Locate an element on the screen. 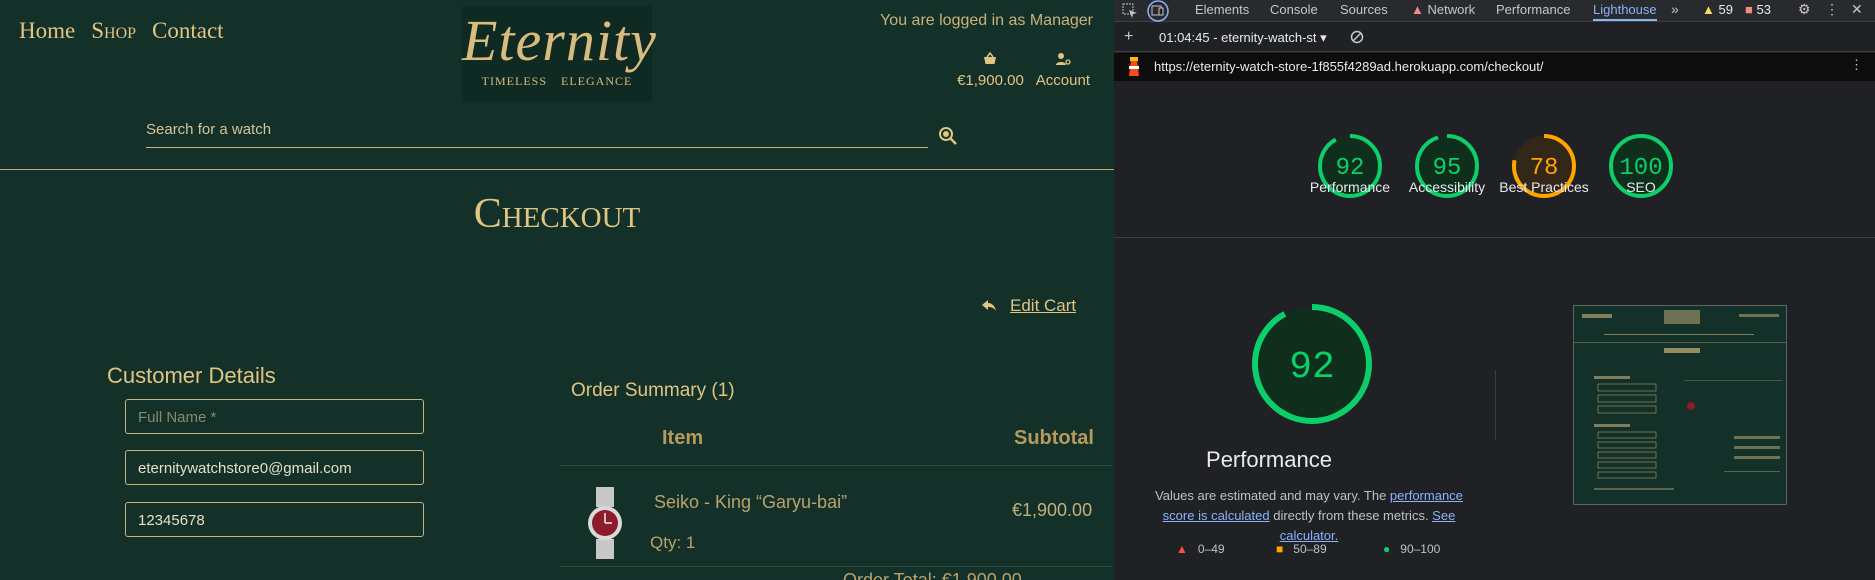 The height and width of the screenshot is (580, 1875). product-name: Seiko - King “Garyu-bai” is located at coordinates (750, 502).